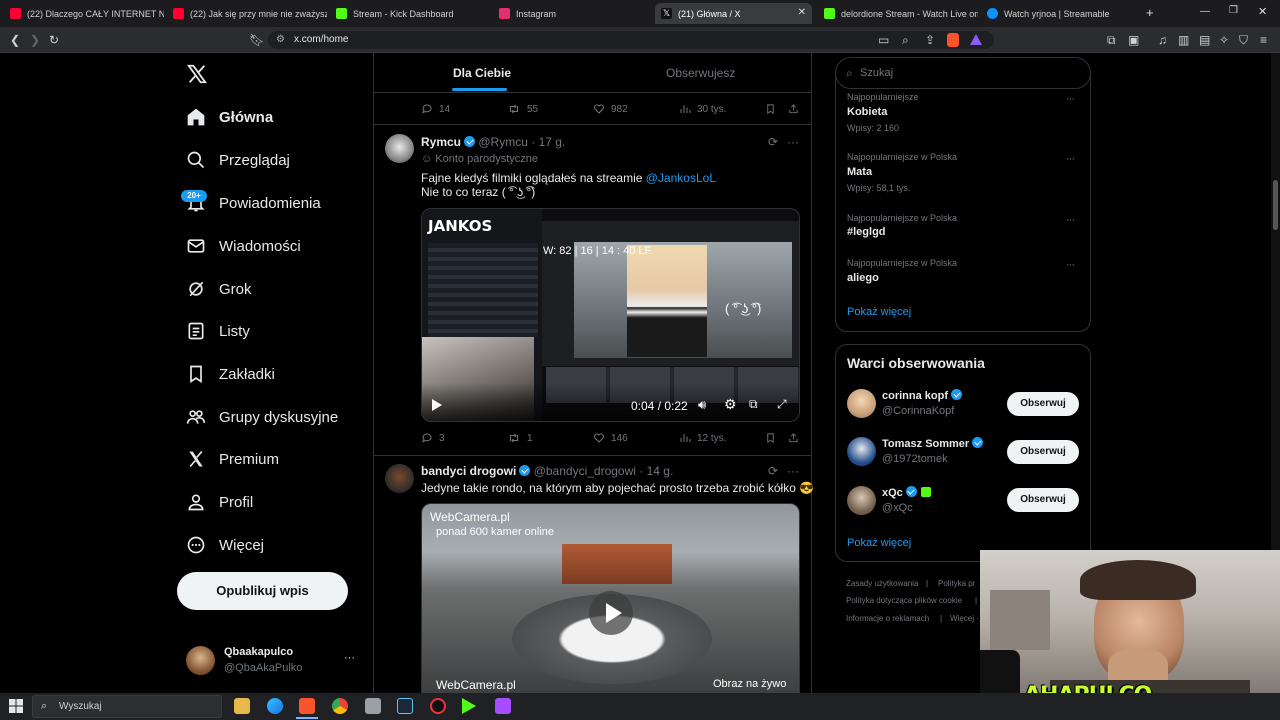  I want to click on trends-show-more-link: Pokaż więcej, so click(879, 312).